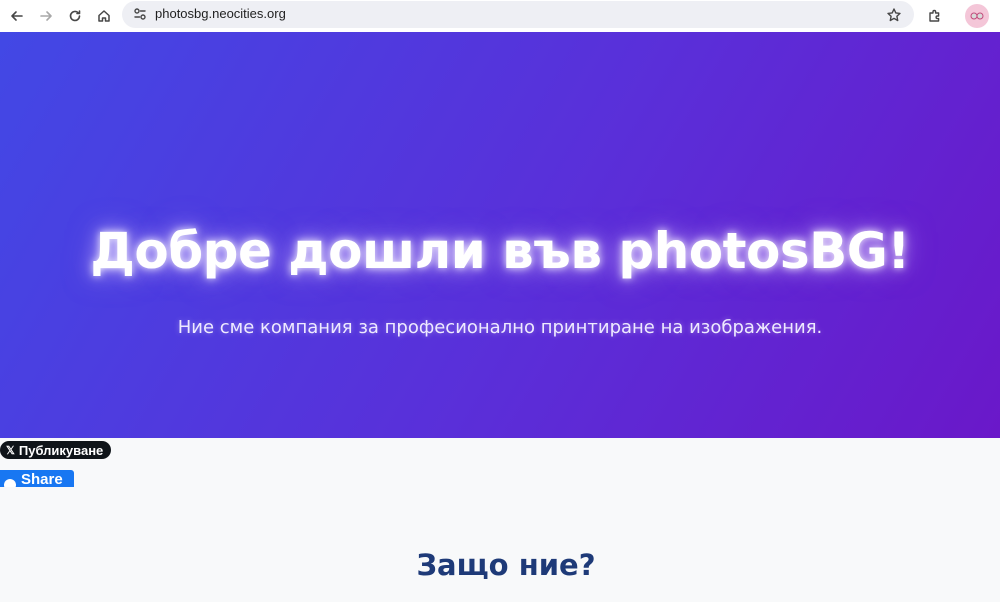 The image size is (1000, 602). I want to click on arrow-left-icon, so click(17, 16).